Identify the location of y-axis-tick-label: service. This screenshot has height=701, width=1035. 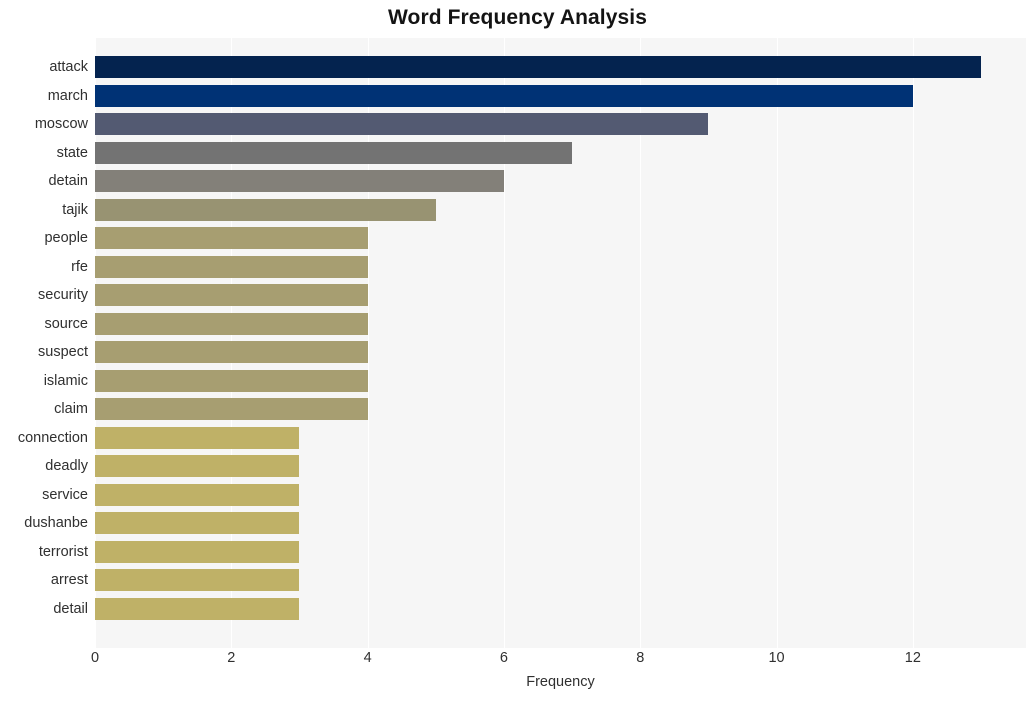
(65, 494).